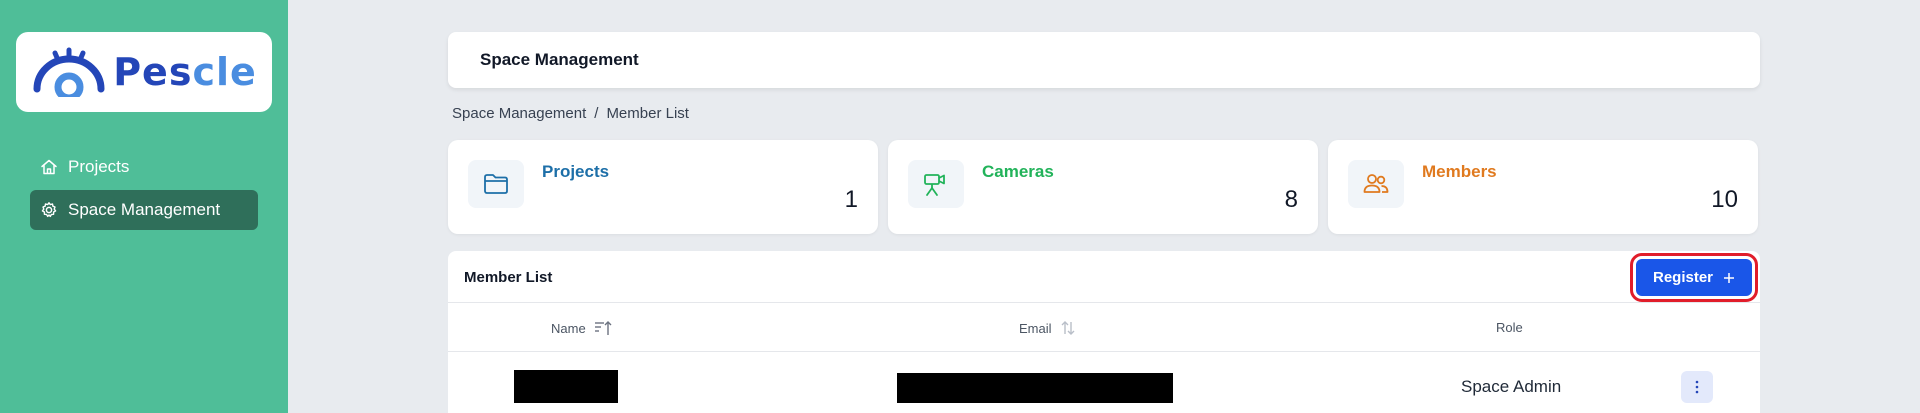 Image resolution: width=1920 pixels, height=413 pixels. I want to click on logo: Pescle, so click(144, 72).